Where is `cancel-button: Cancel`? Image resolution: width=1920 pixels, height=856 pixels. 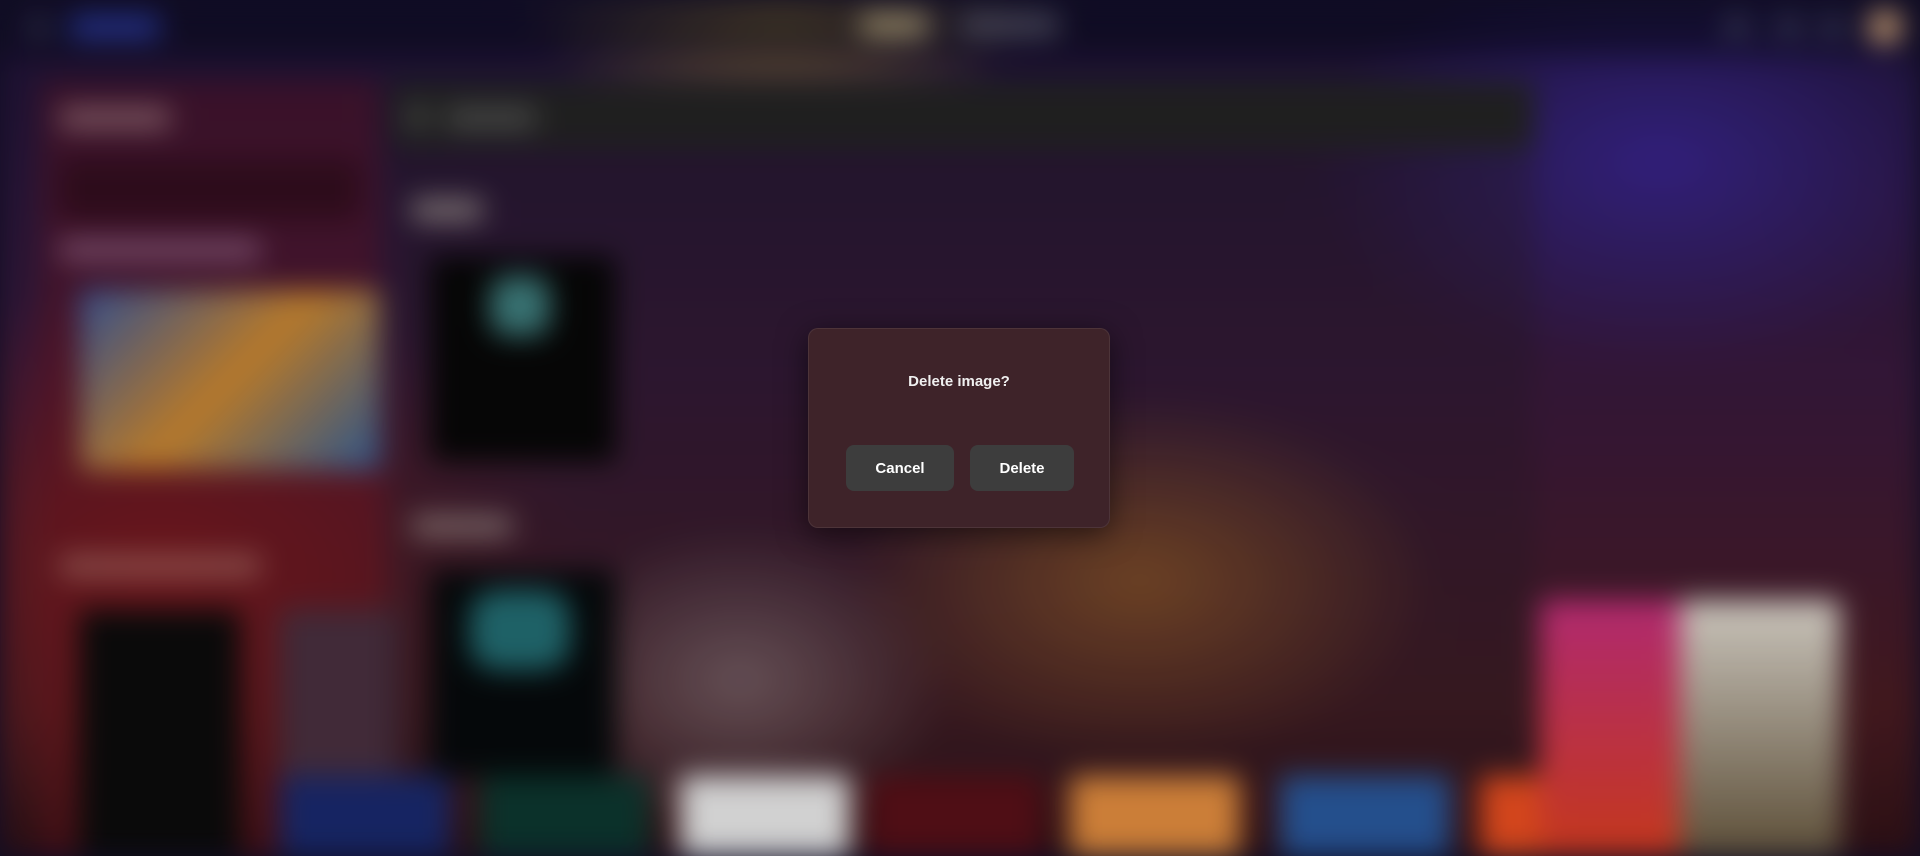
cancel-button: Cancel is located at coordinates (900, 468).